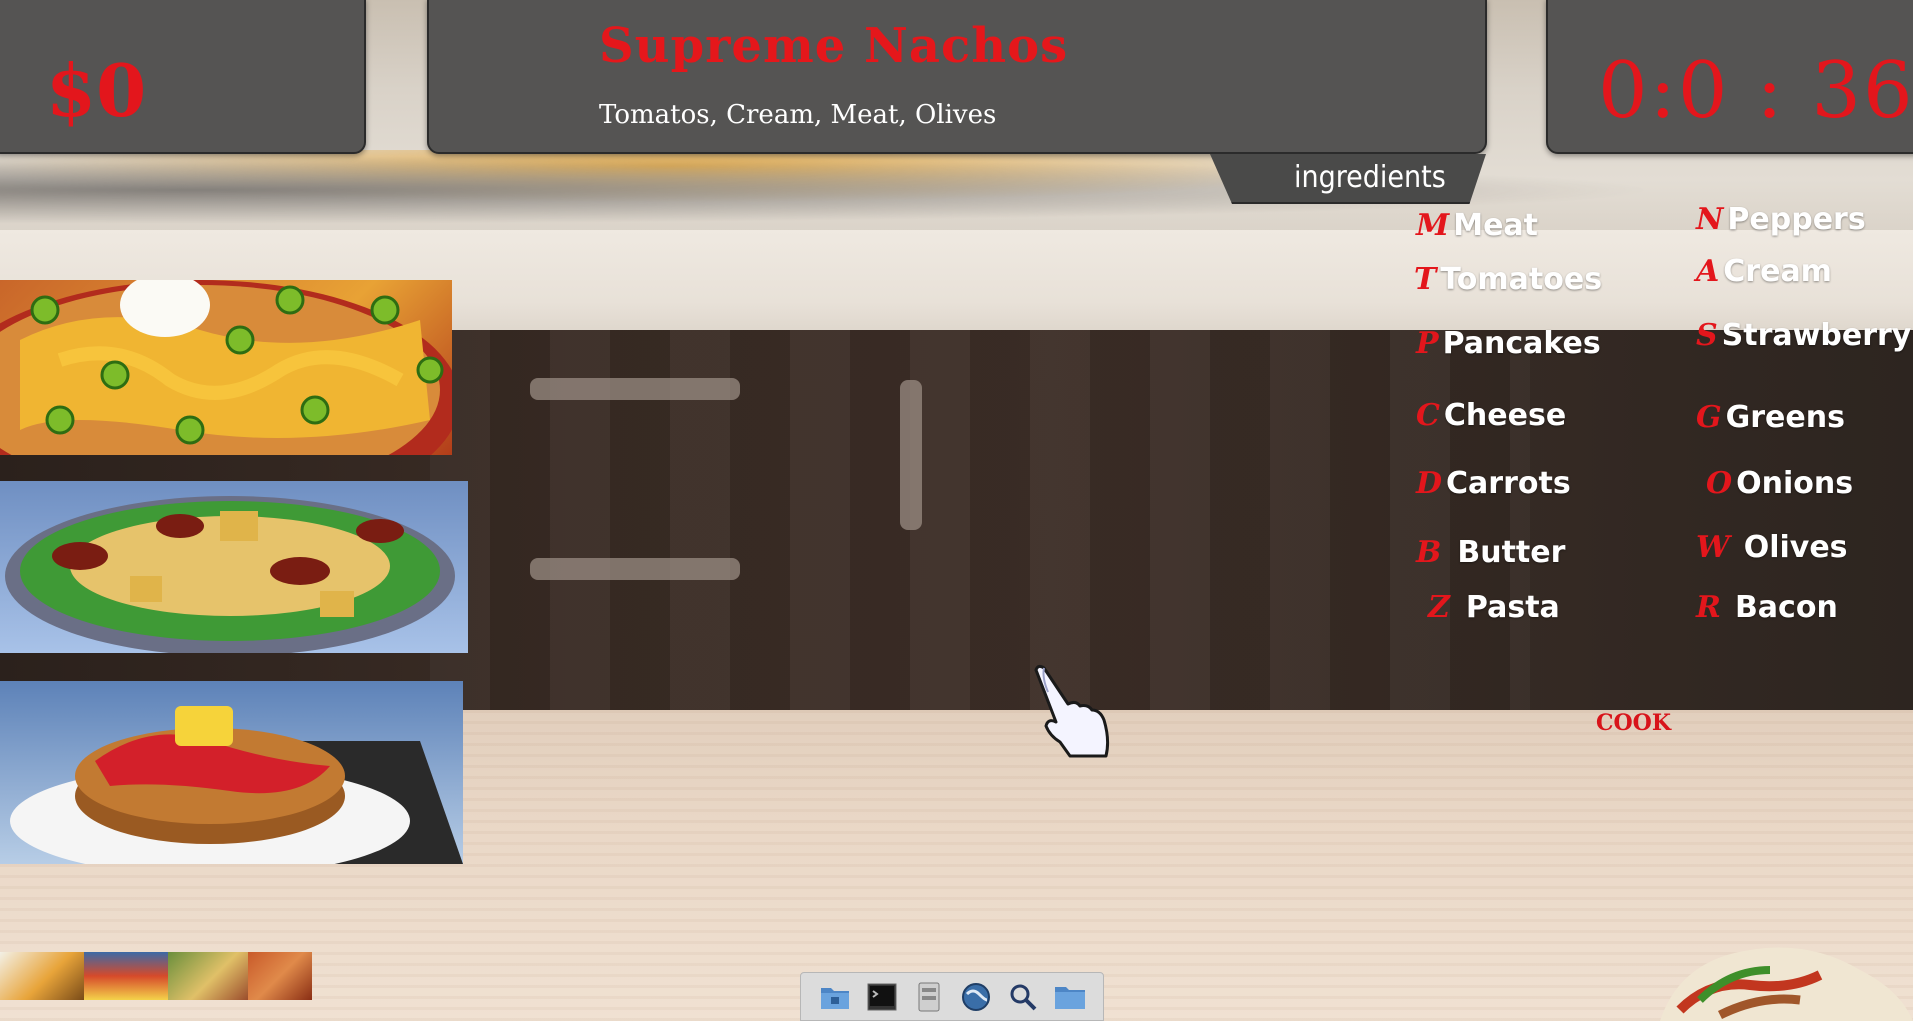  I want to click on ingredient-key: P, so click(1427, 343).